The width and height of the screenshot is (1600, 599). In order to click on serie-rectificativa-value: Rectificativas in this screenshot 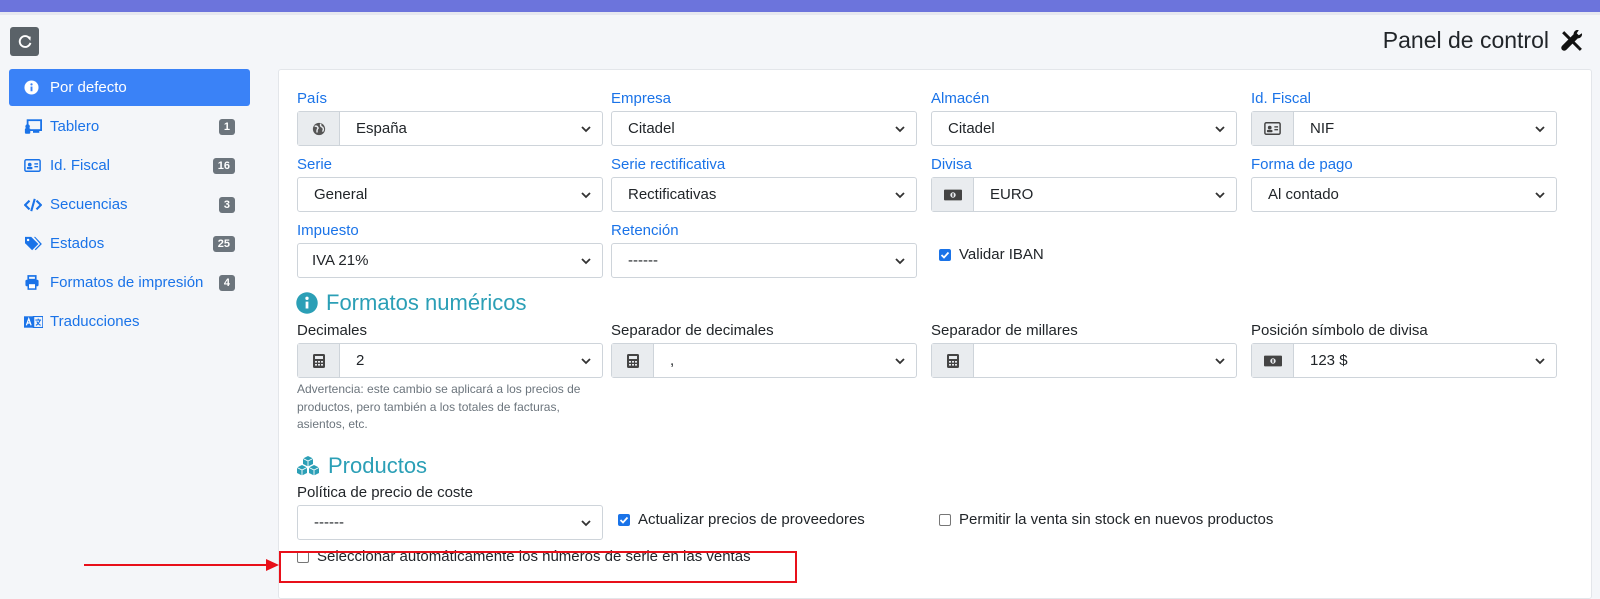, I will do `click(672, 194)`.